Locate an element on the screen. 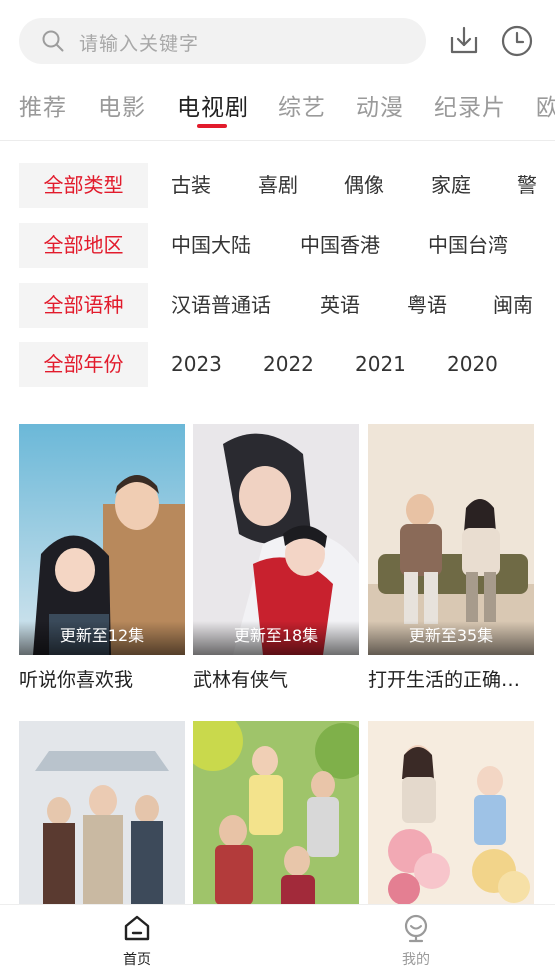 The height and width of the screenshot is (973, 555). episode-update-label: 更新至18集 is located at coordinates (276, 638).